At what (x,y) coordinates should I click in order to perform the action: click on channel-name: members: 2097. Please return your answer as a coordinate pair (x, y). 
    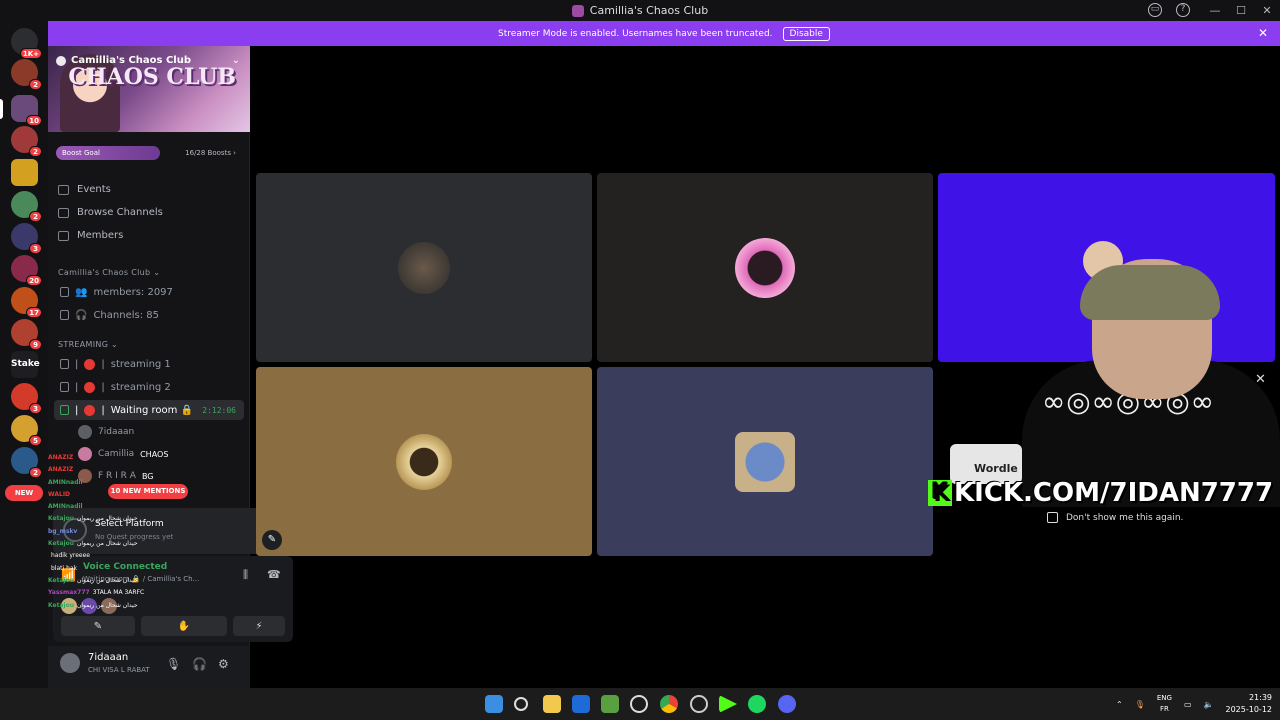
    Looking at the image, I should click on (133, 292).